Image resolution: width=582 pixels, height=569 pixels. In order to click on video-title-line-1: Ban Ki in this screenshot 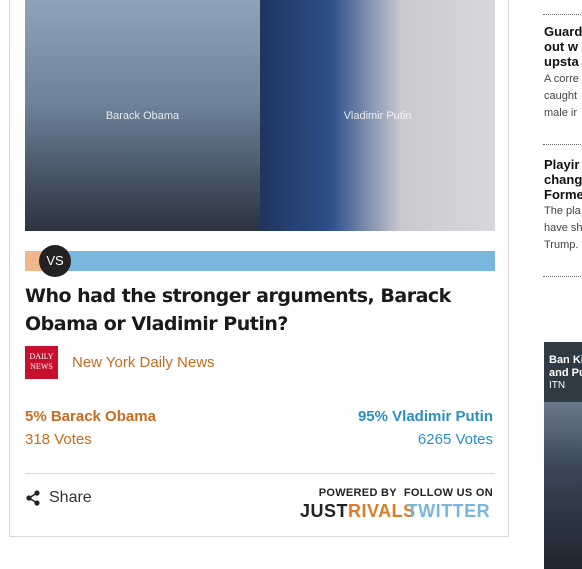, I will do `click(565, 360)`.